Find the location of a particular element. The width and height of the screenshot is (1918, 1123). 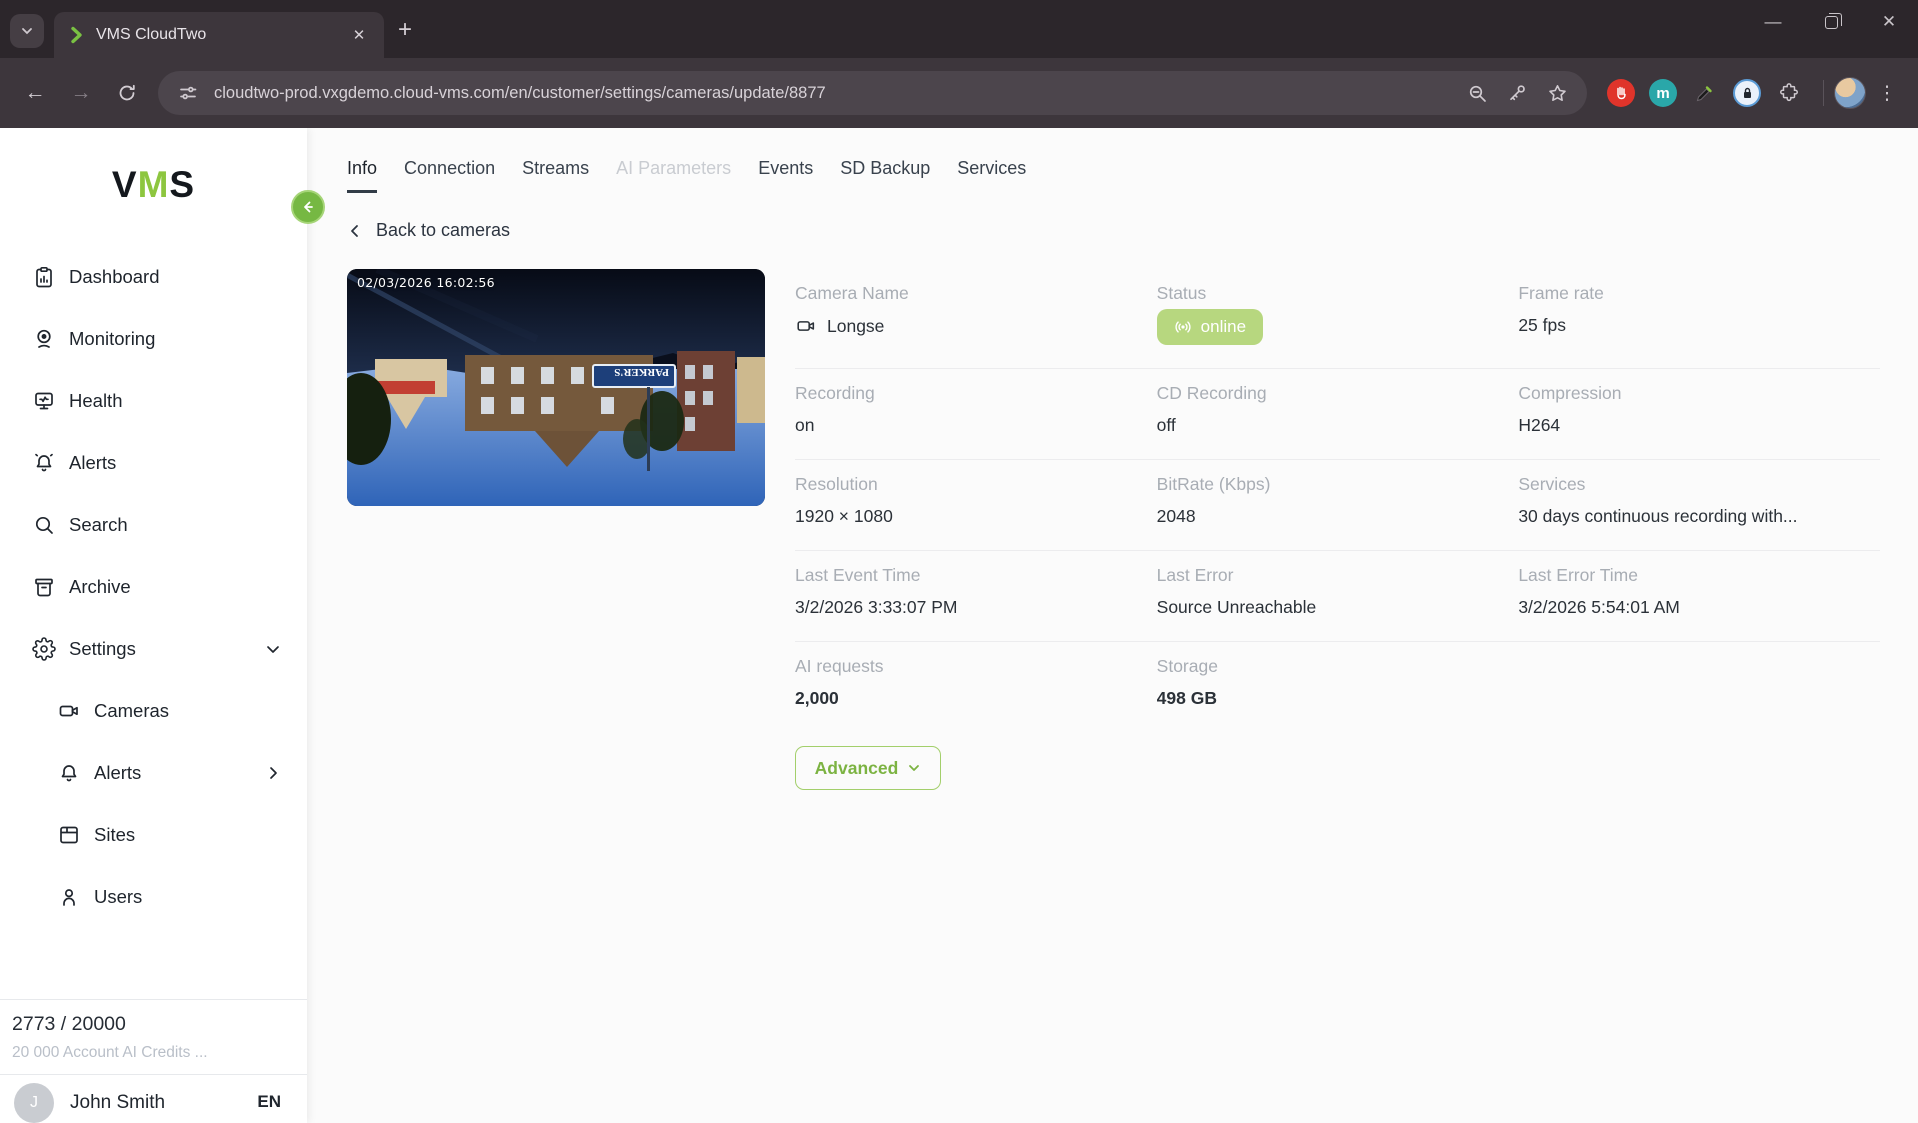

close-window-button: ✕ is located at coordinates (1889, 22).